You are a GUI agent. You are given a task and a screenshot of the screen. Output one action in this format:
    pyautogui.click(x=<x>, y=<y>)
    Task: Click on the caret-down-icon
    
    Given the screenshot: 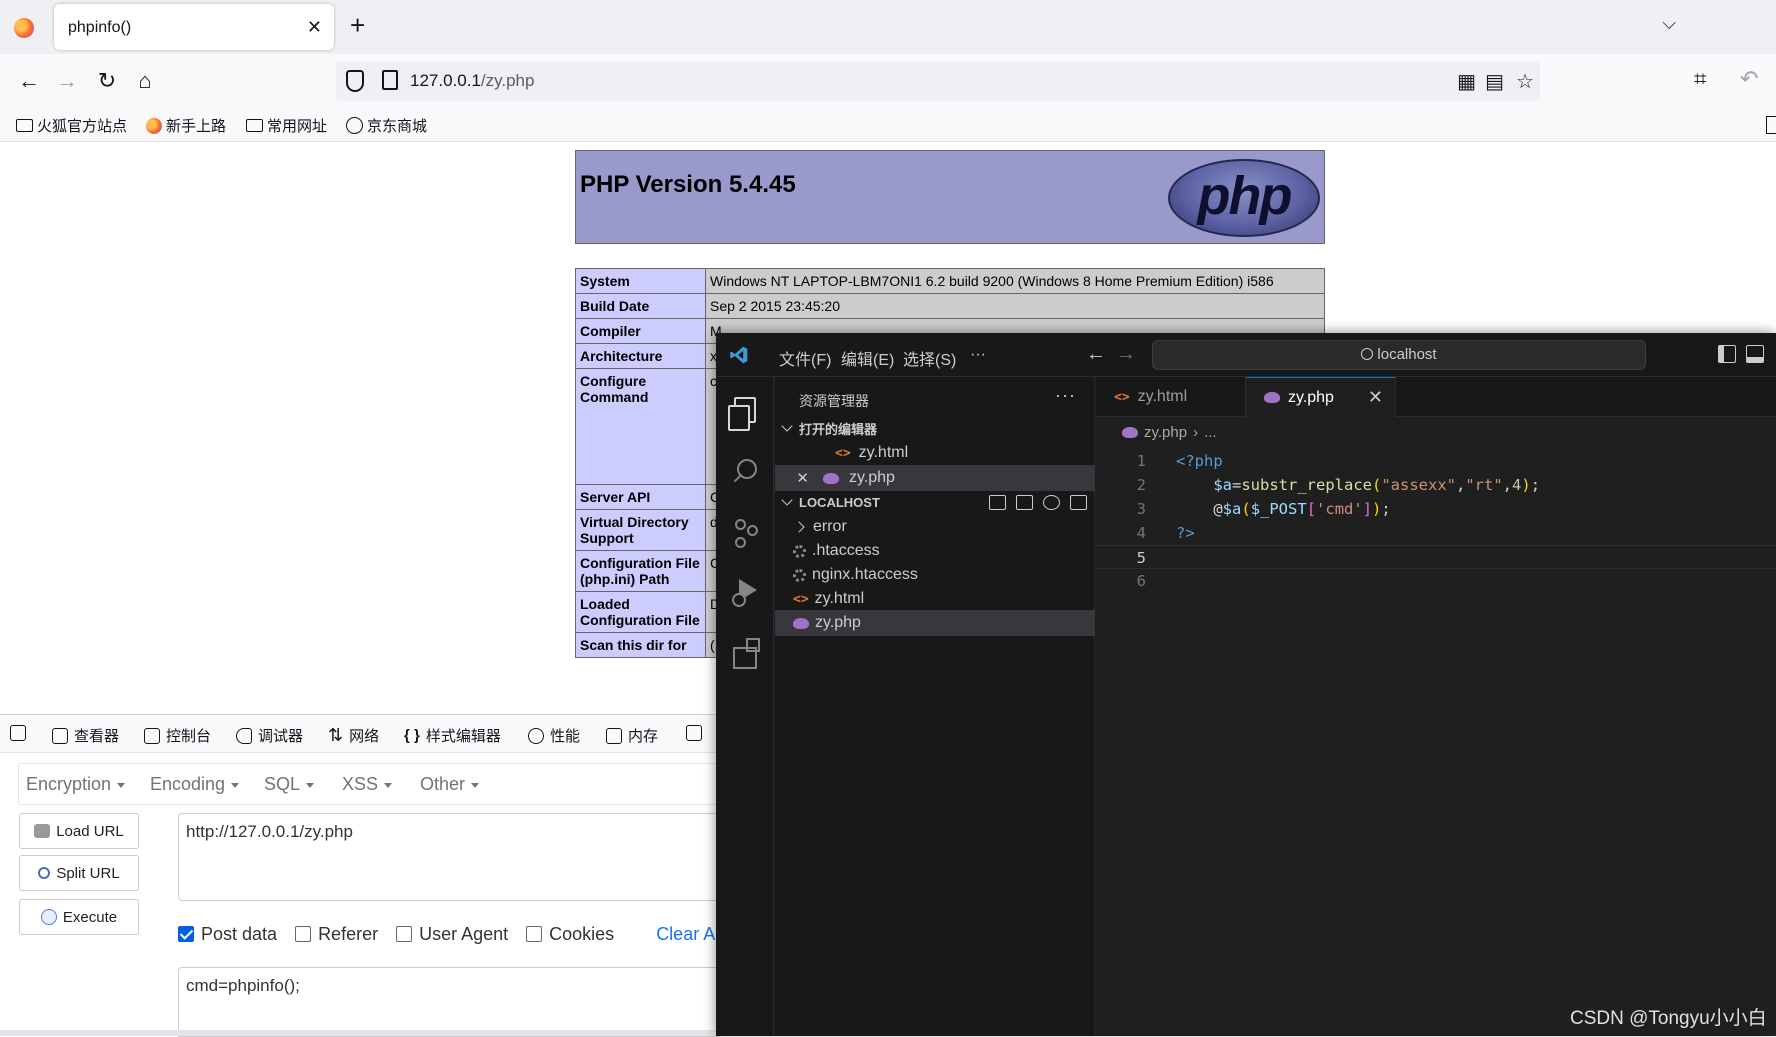 What is the action you would take?
    pyautogui.click(x=388, y=785)
    